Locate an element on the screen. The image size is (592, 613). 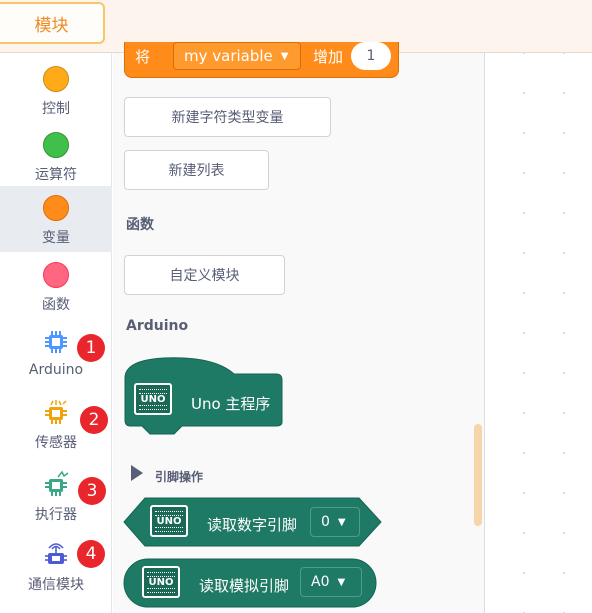
pin-operations-heading: 引脚操作 is located at coordinates (179, 477).